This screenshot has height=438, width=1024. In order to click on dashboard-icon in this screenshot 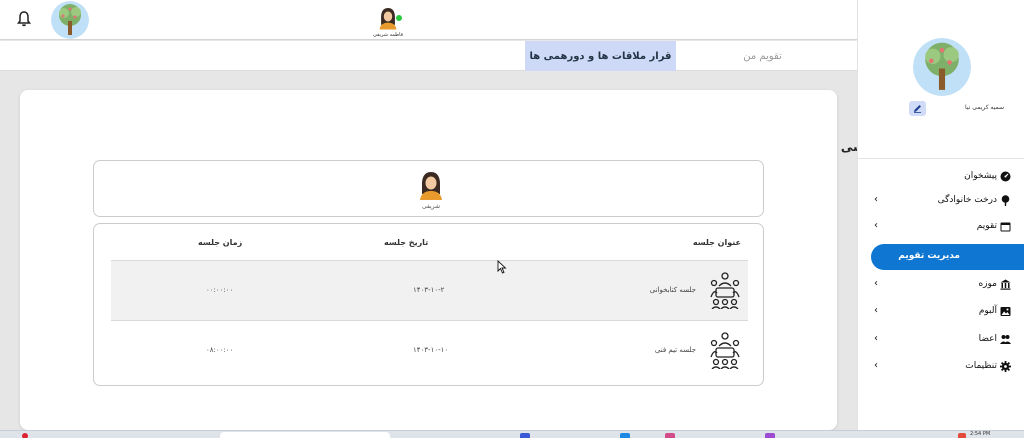, I will do `click(1005, 174)`.